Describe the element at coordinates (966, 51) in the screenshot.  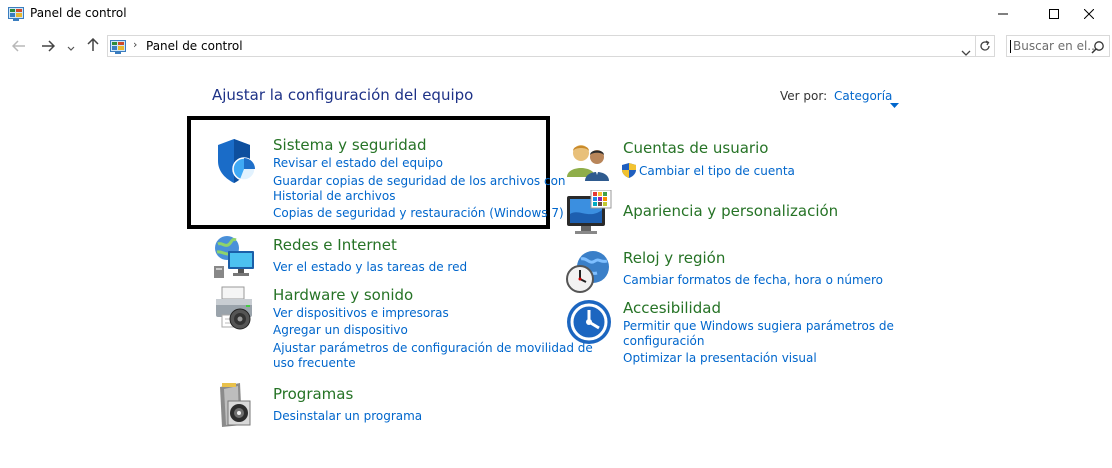
I see `address-dropdown-icon` at that location.